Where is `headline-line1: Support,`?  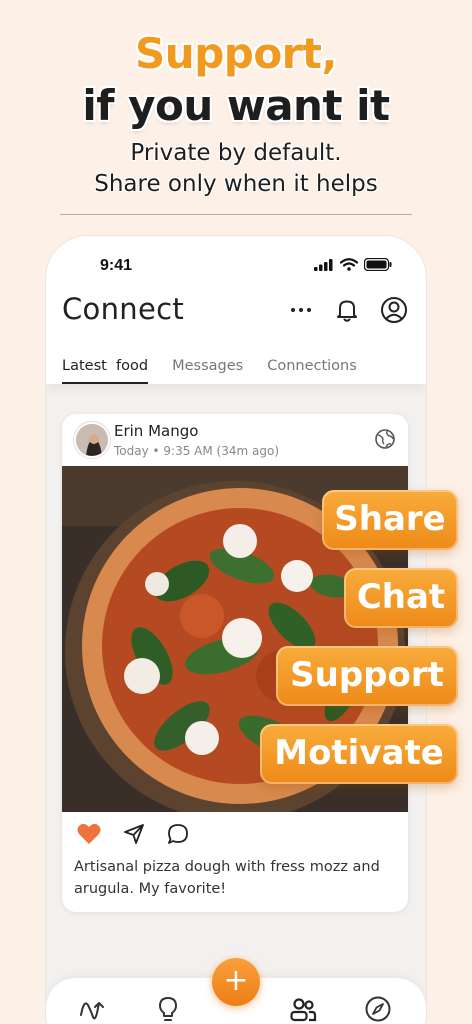
headline-line1: Support, is located at coordinates (236, 53).